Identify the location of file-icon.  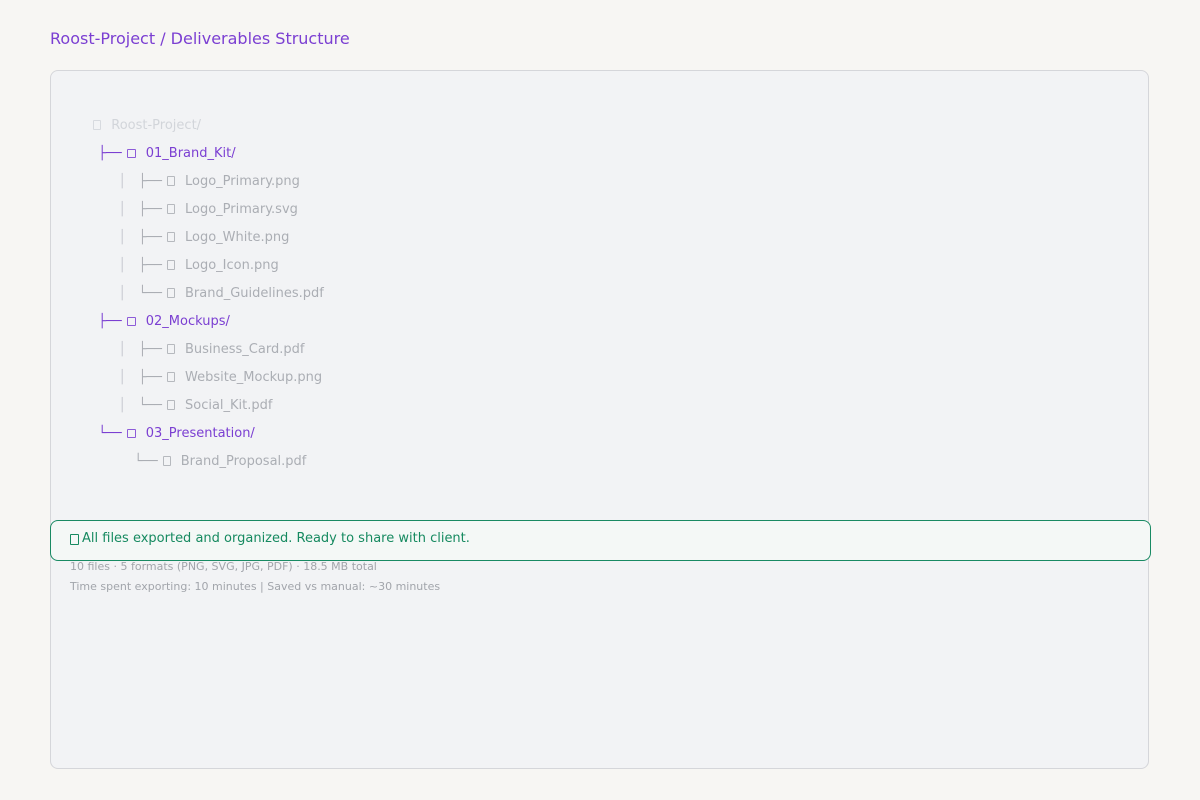
(166, 461).